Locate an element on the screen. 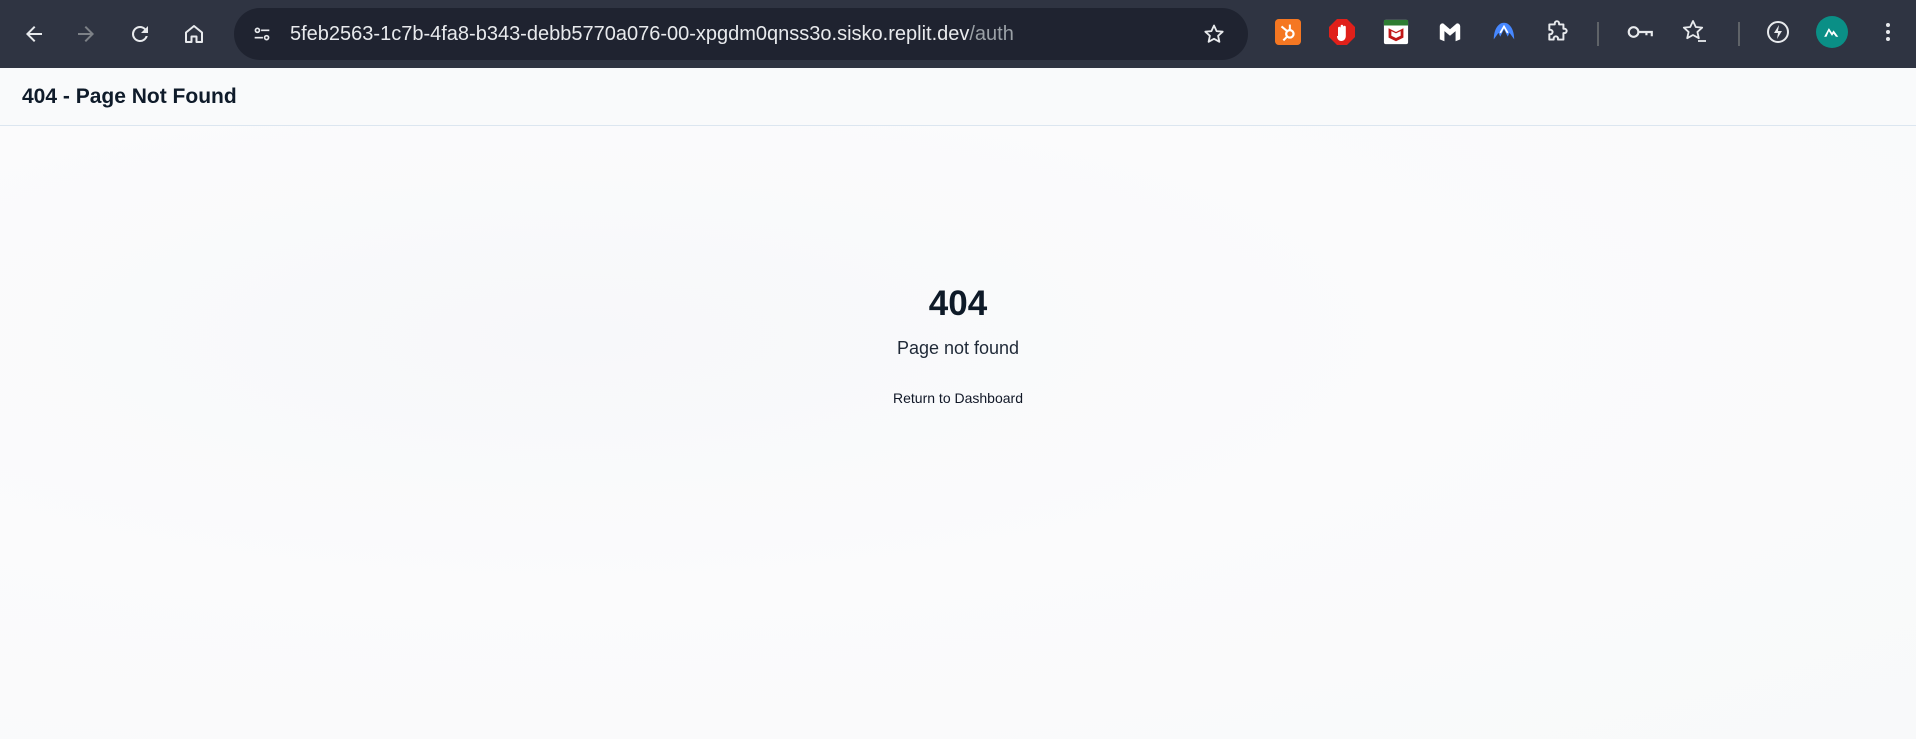  reload-button is located at coordinates (140, 34).